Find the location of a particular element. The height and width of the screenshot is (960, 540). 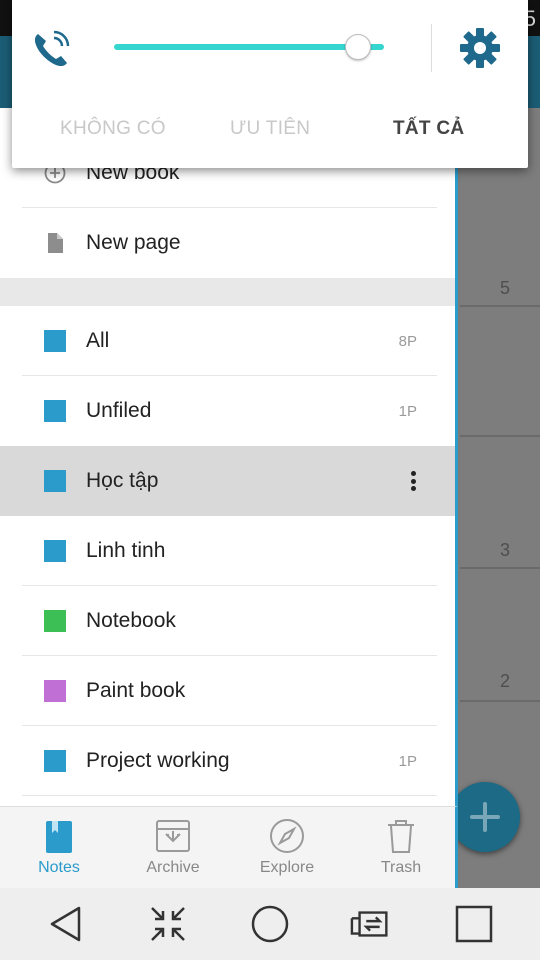

book-label: Paint book is located at coordinates (136, 690).